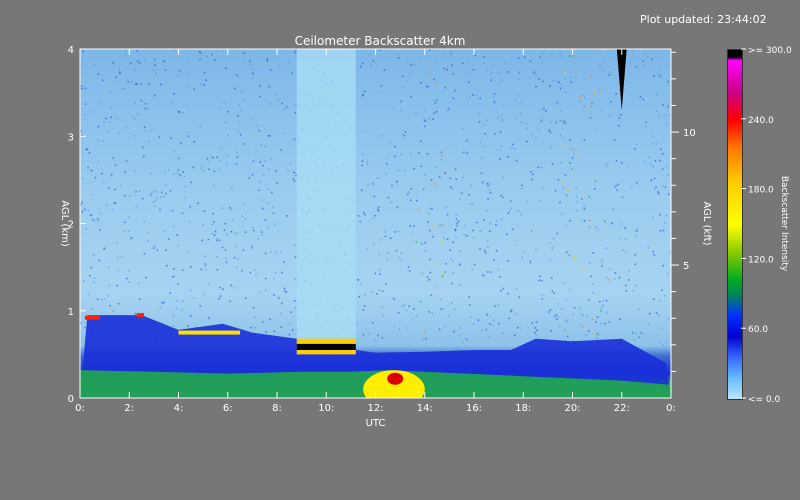 This screenshot has height=500, width=800. What do you see at coordinates (179, 408) in the screenshot?
I see `x-tick-label: 4:` at bounding box center [179, 408].